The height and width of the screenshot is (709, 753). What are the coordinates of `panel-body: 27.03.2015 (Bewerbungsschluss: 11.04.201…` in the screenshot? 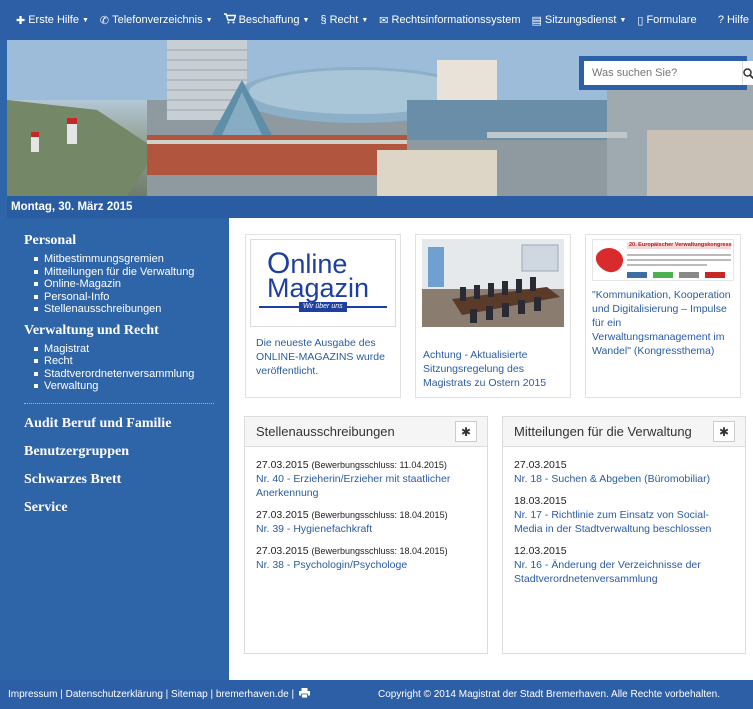 It's located at (366, 509).